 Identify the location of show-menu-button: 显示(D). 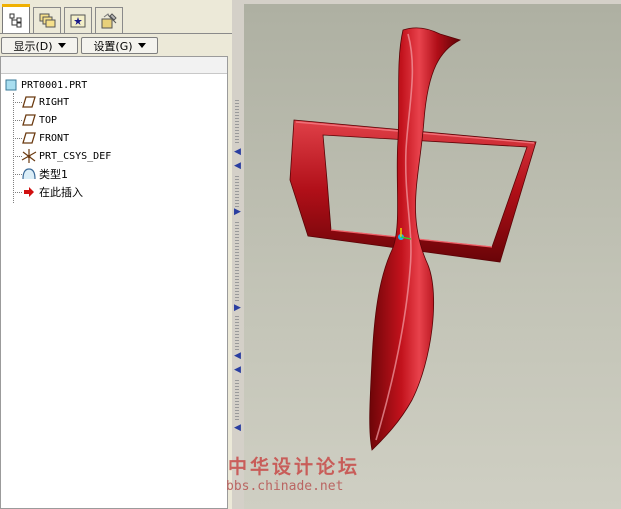
(39, 45).